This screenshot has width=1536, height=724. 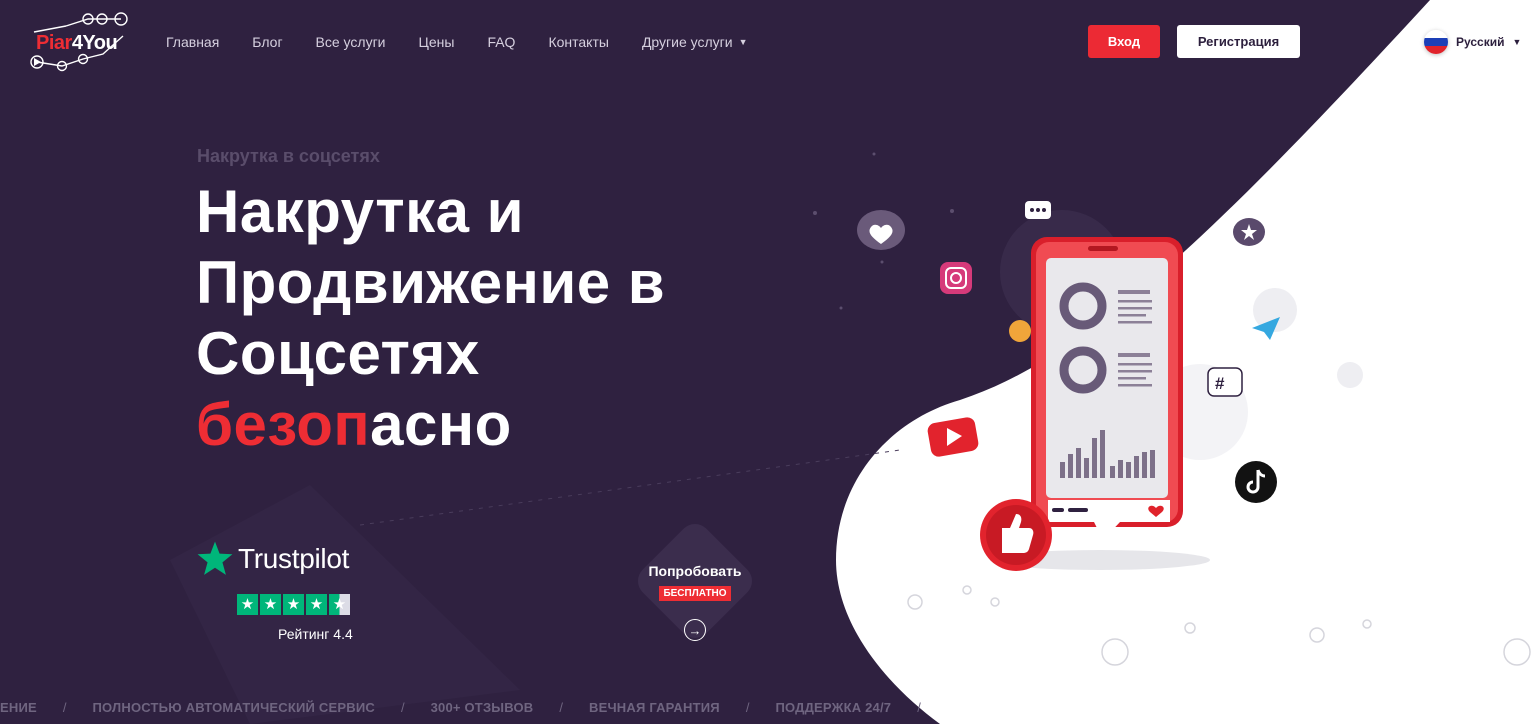 I want to click on ticker-item: ПОЛНОСТЬЮ АВТОМАТИЧЕСКИЙ СЕРВИС, so click(x=233, y=707).